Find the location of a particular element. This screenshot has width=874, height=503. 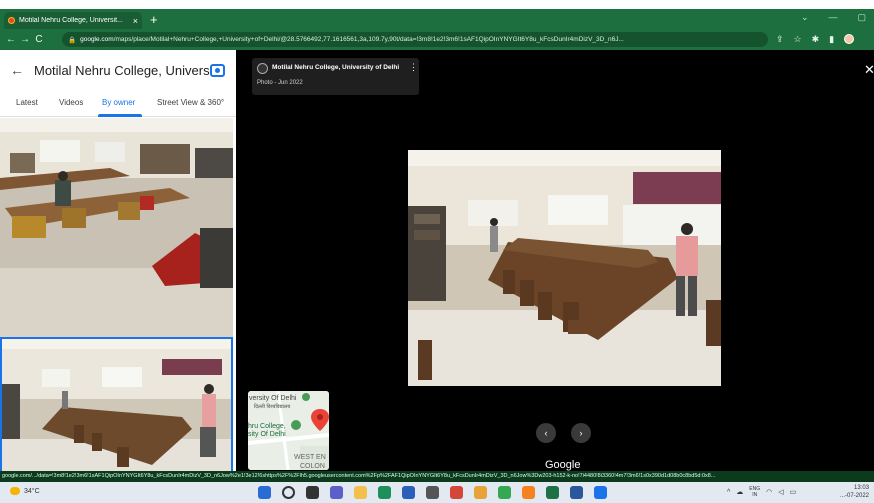

close-icon: ✕ is located at coordinates (869, 70).